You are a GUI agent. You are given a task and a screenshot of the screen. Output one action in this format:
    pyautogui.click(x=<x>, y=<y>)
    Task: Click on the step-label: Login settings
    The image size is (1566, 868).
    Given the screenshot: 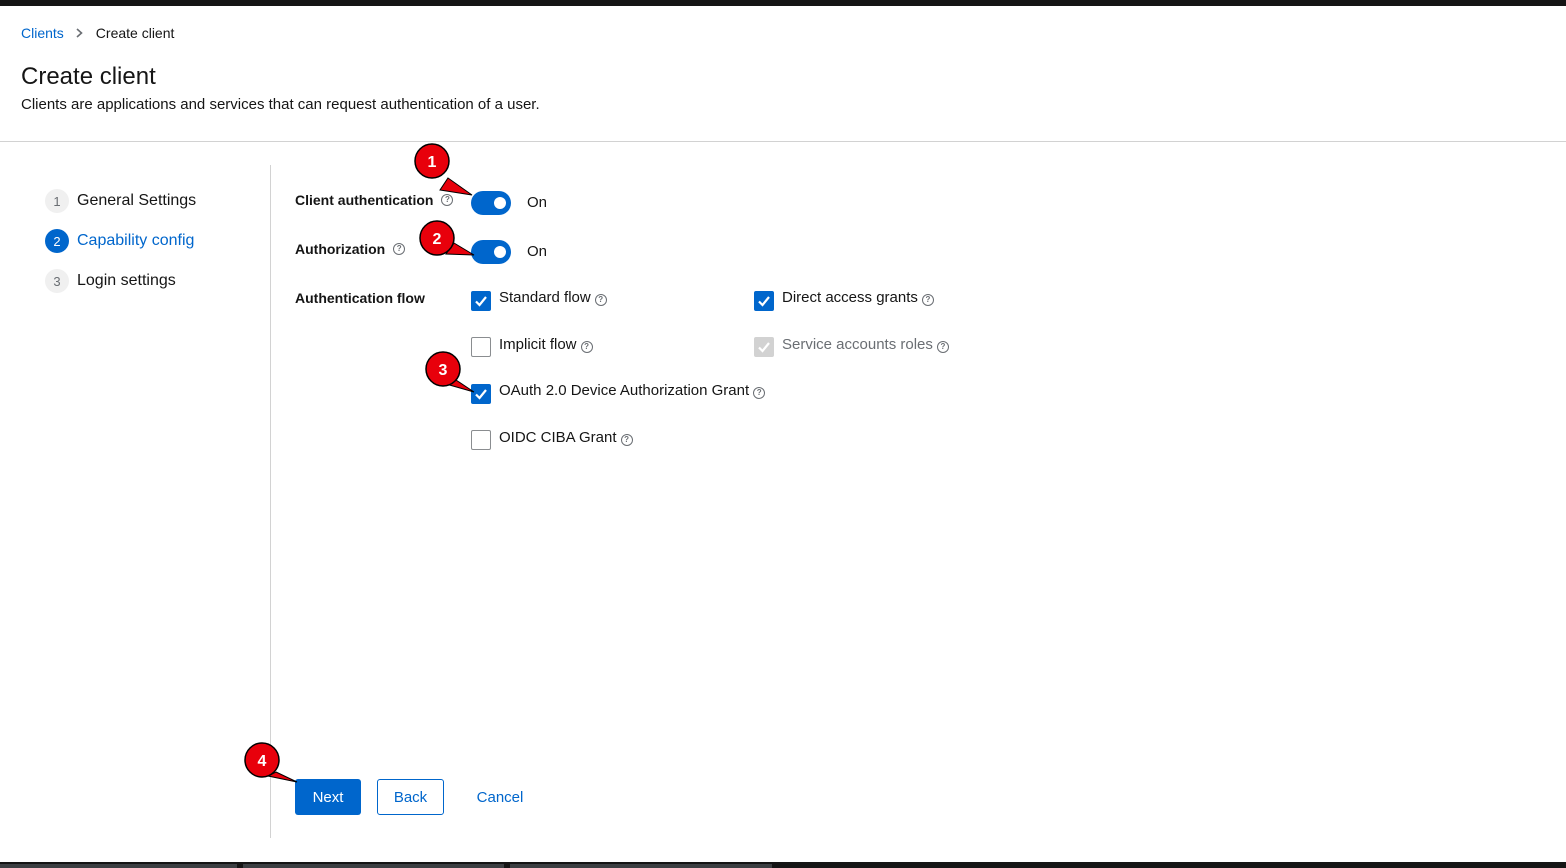 What is the action you would take?
    pyautogui.click(x=126, y=280)
    